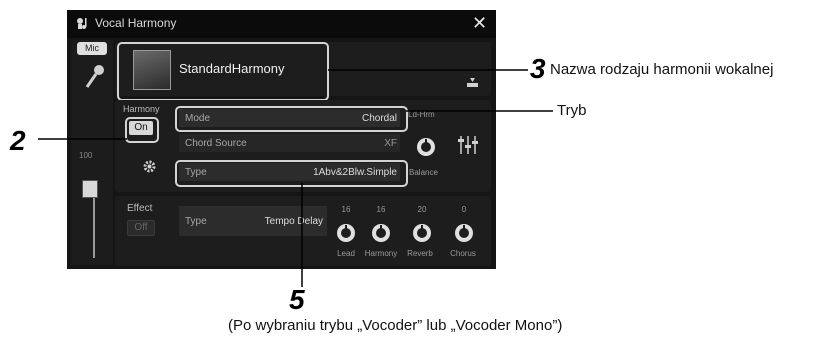  Describe the element at coordinates (662, 69) in the screenshot. I see `callout-3-text: Nazwa rodzaju harmonii wokalnej` at that location.